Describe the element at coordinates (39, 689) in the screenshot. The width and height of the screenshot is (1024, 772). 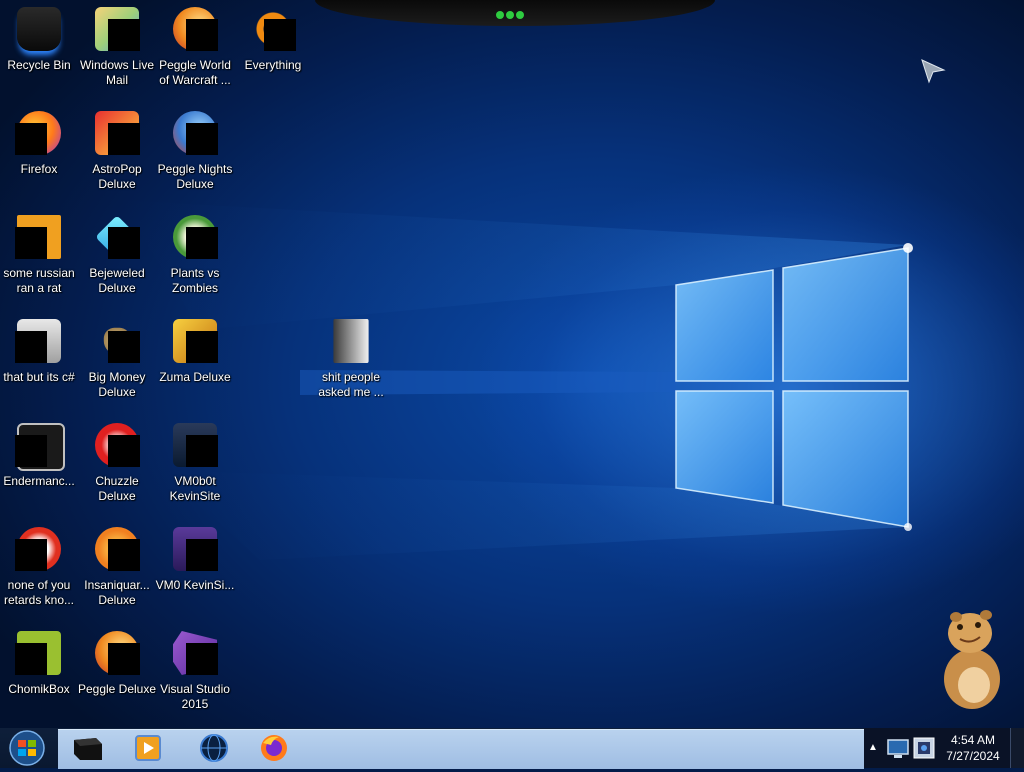
I see `icon-label: ChomikBox` at that location.